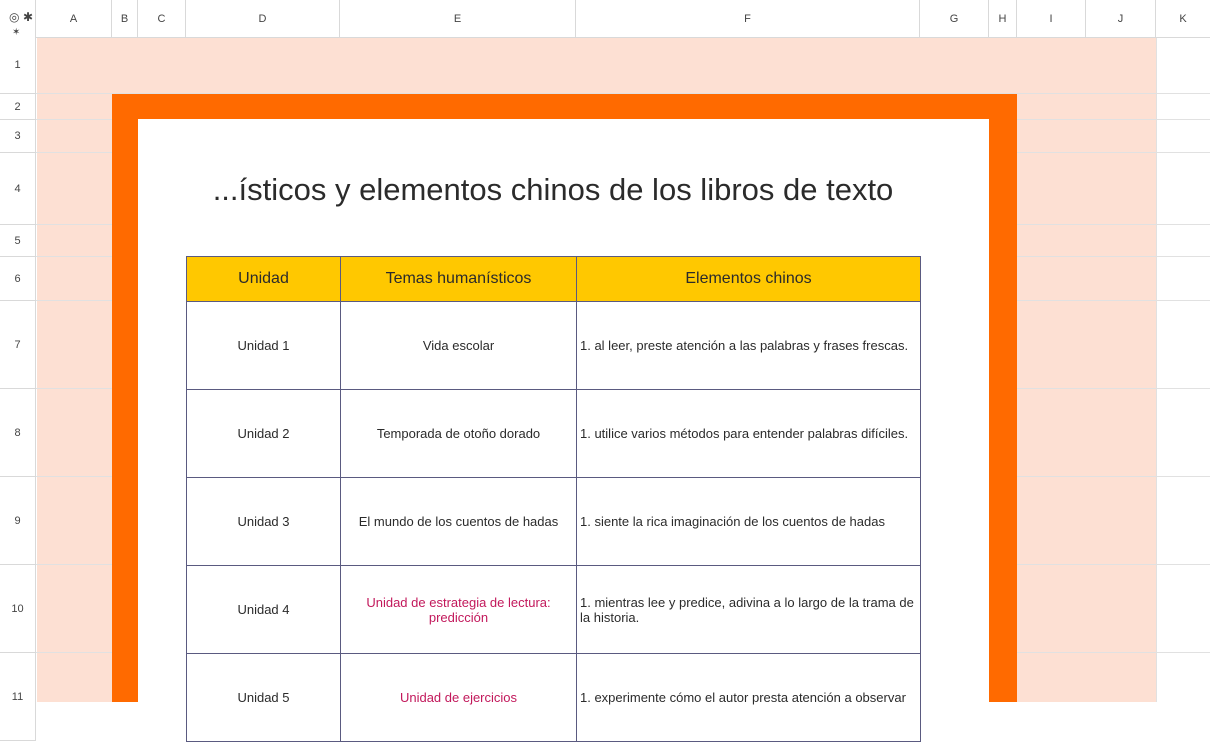  I want to click on row-header-2: 2, so click(18, 107).